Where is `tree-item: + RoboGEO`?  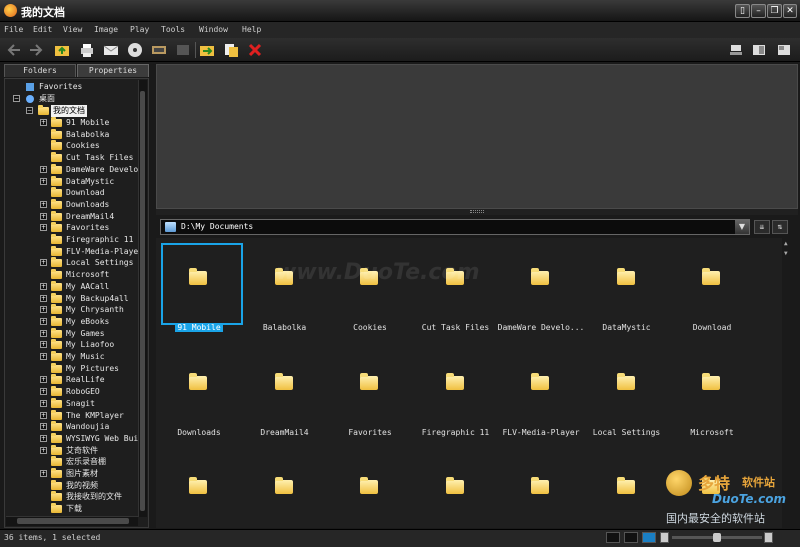 tree-item: + RoboGEO is located at coordinates (70, 392).